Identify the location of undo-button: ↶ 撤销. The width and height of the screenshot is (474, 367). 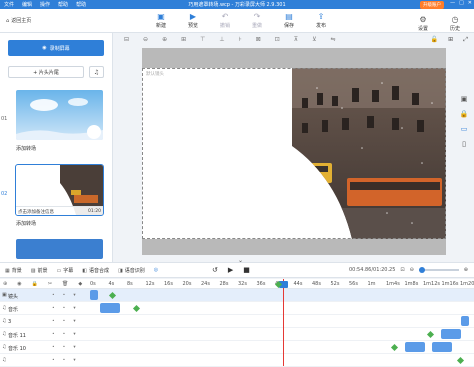
(225, 20).